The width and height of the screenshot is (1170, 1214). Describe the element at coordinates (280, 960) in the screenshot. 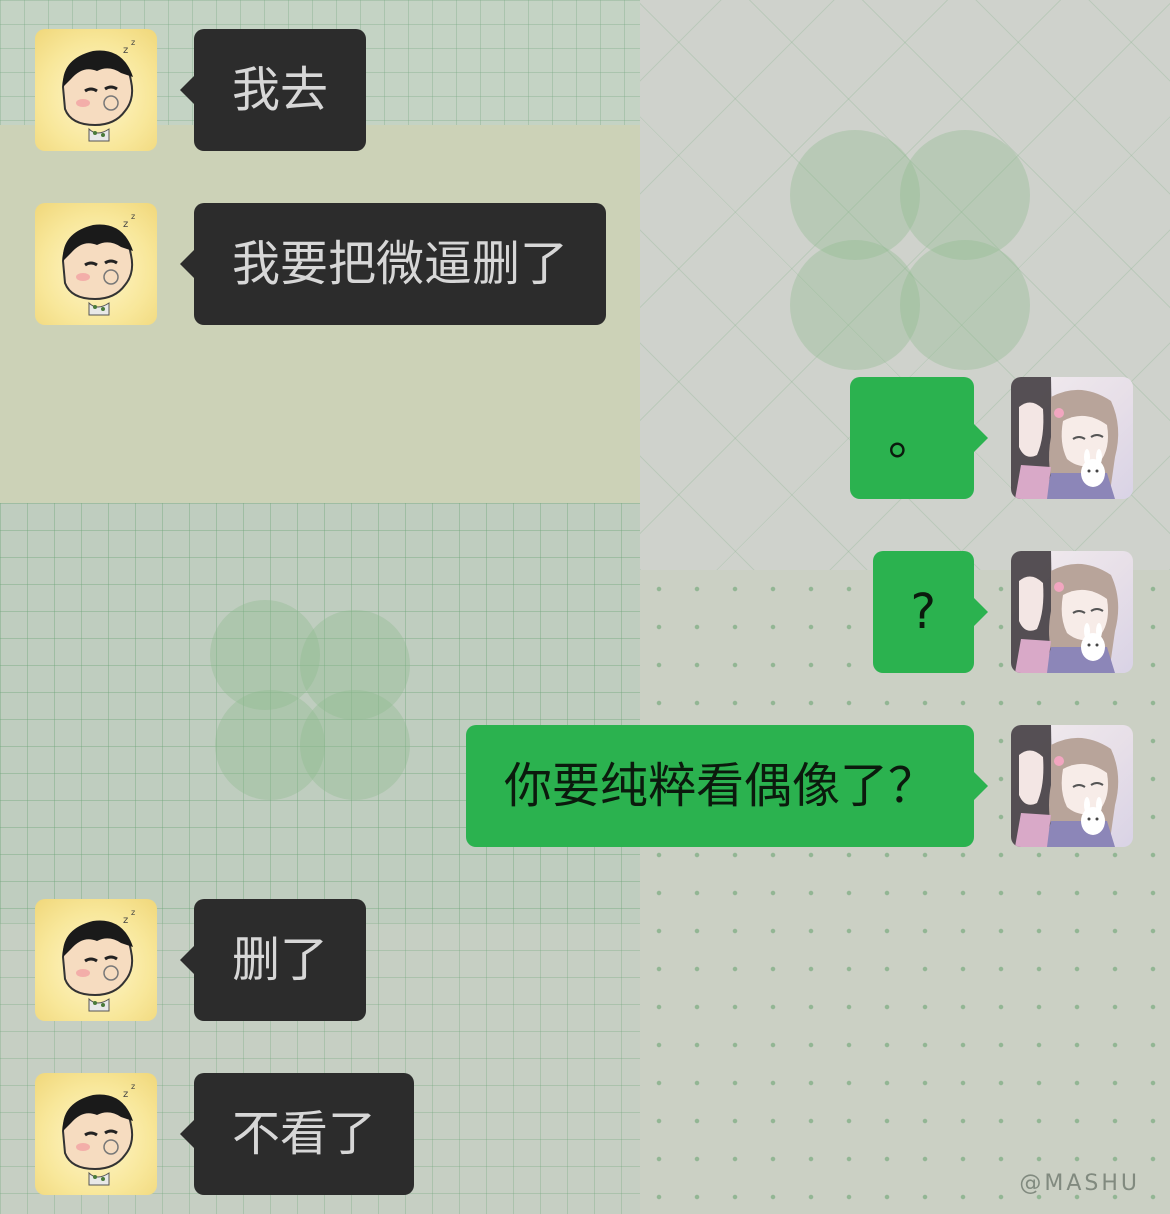

I see `message-text: 删了` at that location.